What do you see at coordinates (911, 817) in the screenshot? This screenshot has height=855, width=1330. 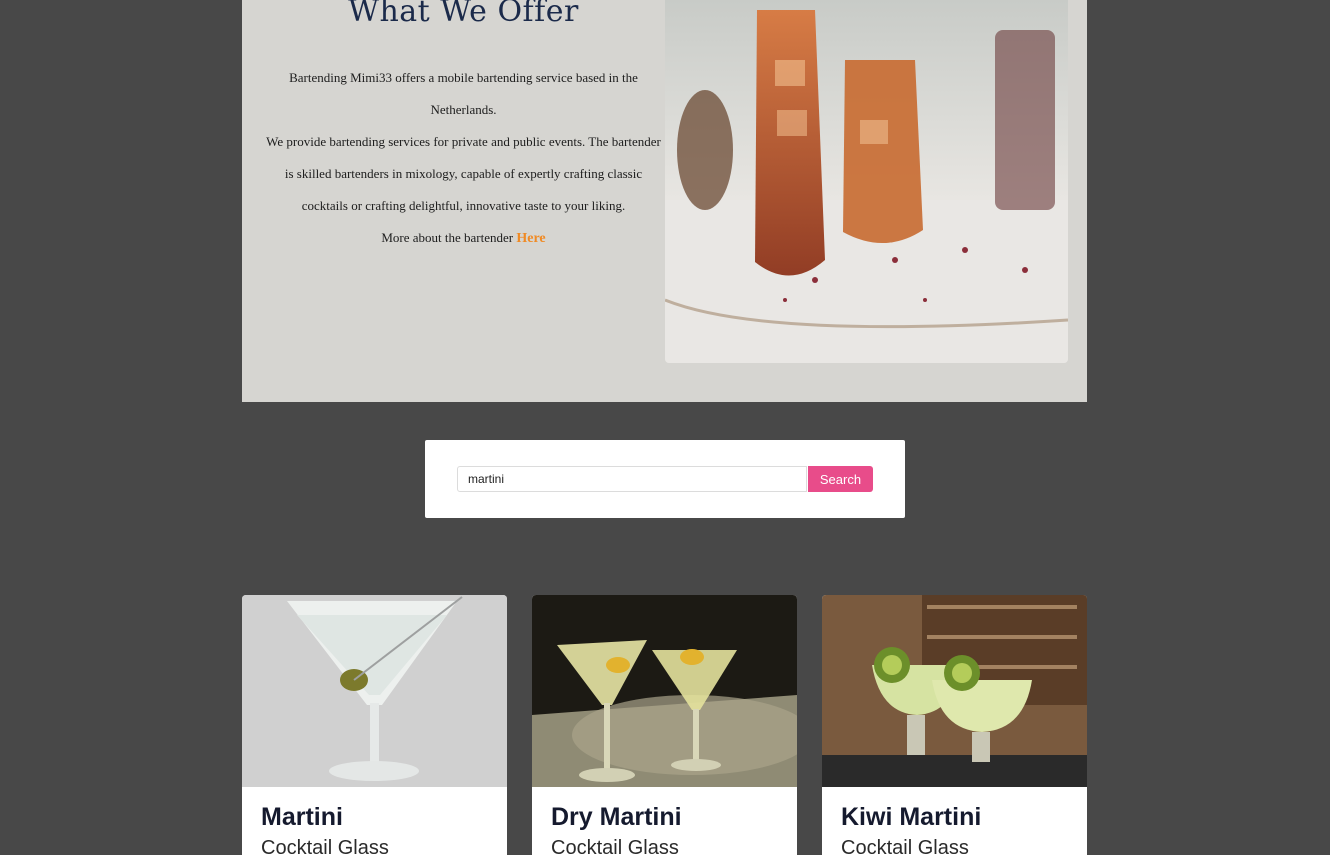 I see `cocktail-name: Kiwi Martini` at bounding box center [911, 817].